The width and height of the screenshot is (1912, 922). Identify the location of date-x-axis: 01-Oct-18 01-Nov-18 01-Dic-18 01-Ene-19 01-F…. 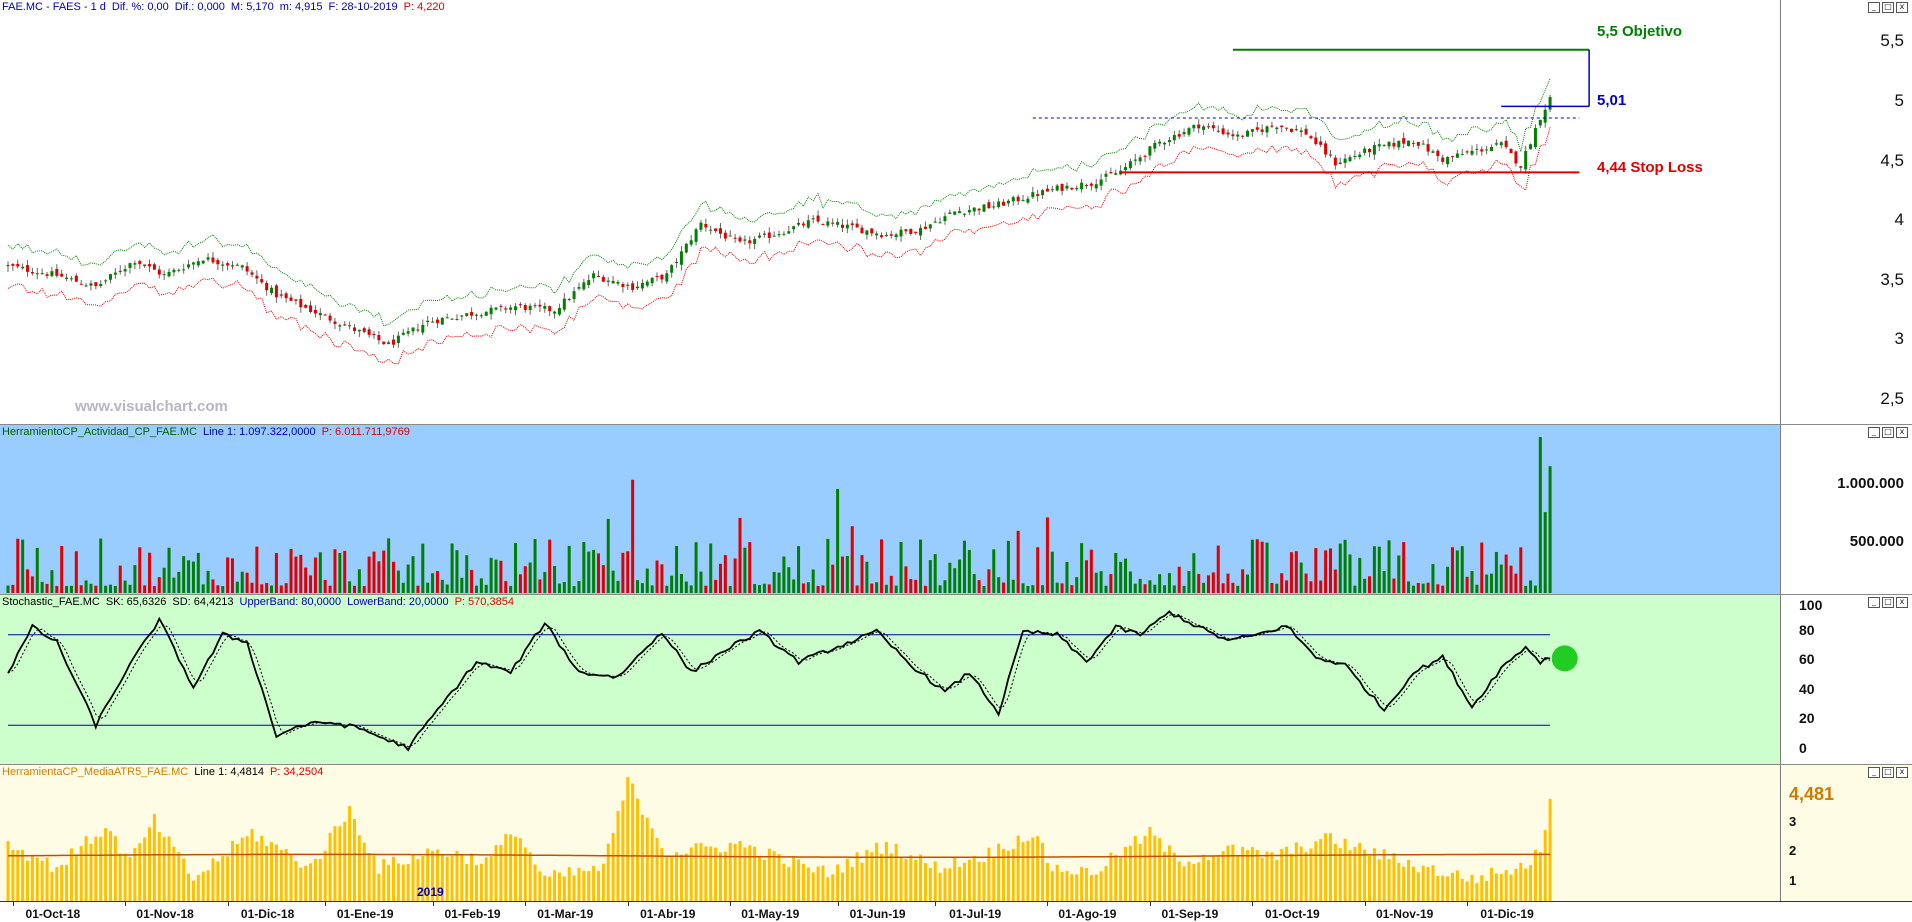
(956, 912).